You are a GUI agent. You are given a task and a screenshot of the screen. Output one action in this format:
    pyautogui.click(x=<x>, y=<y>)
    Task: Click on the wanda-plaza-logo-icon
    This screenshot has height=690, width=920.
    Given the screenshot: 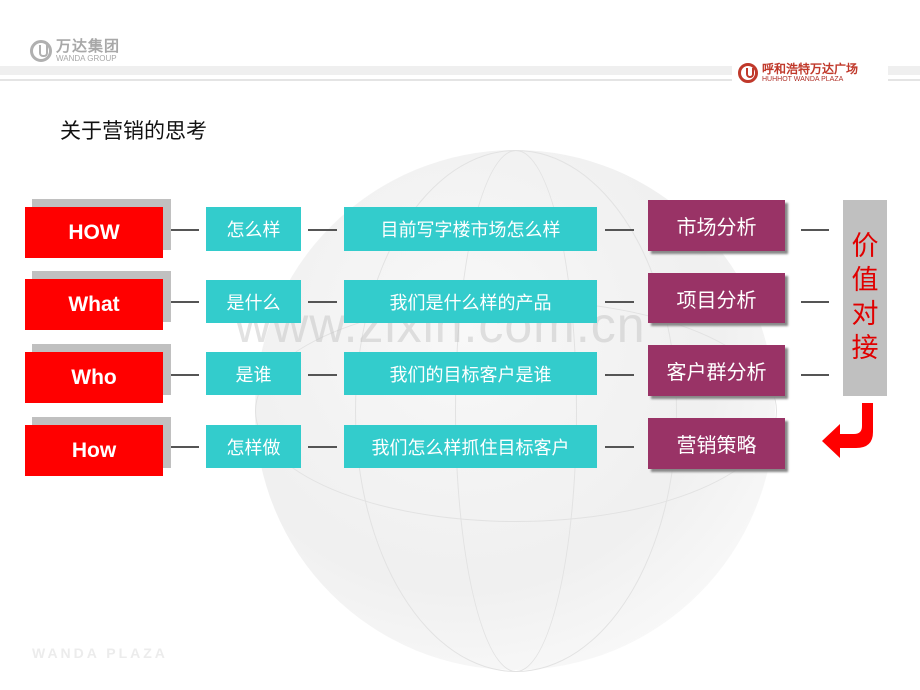 What is the action you would take?
    pyautogui.click(x=748, y=73)
    